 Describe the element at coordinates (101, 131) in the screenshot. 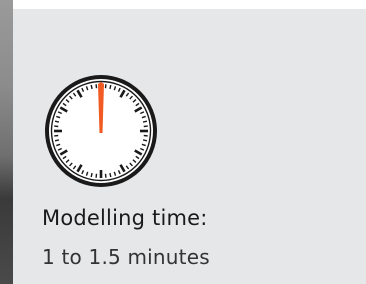

I see `stopwatch-icon` at that location.